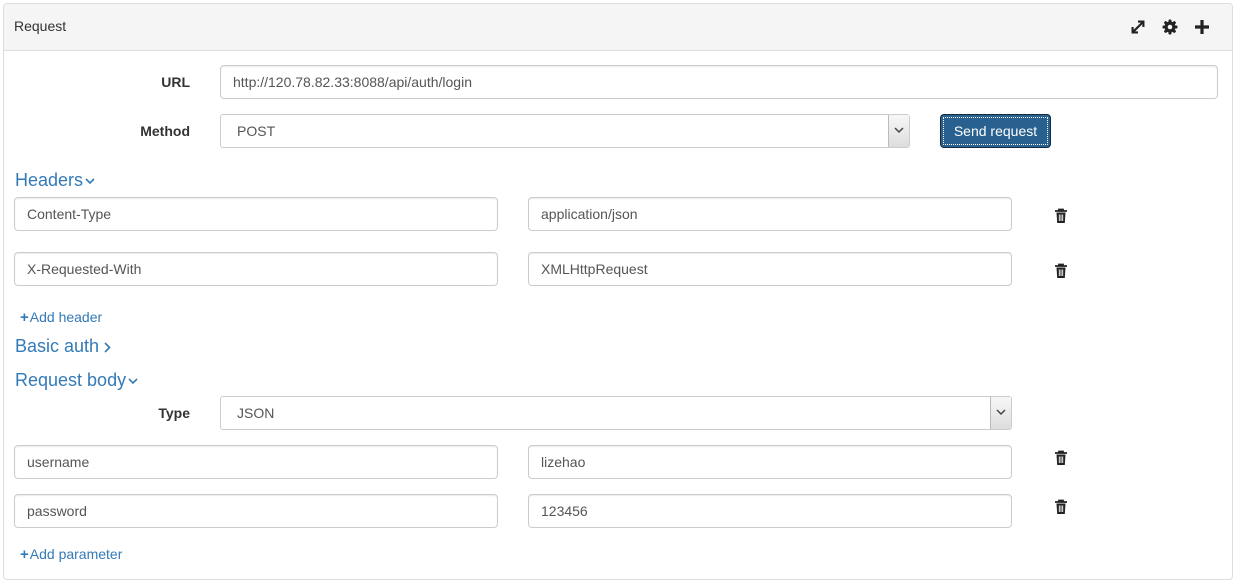 The width and height of the screenshot is (1238, 585). Describe the element at coordinates (770, 214) in the screenshot. I see `header-value-input: application/json` at that location.